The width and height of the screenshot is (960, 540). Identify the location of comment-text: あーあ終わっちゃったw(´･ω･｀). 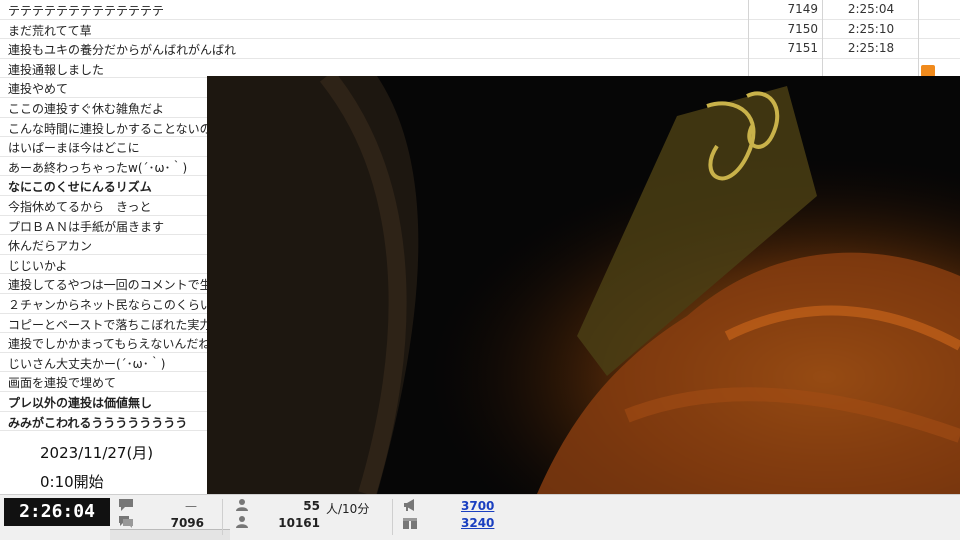
(98, 167).